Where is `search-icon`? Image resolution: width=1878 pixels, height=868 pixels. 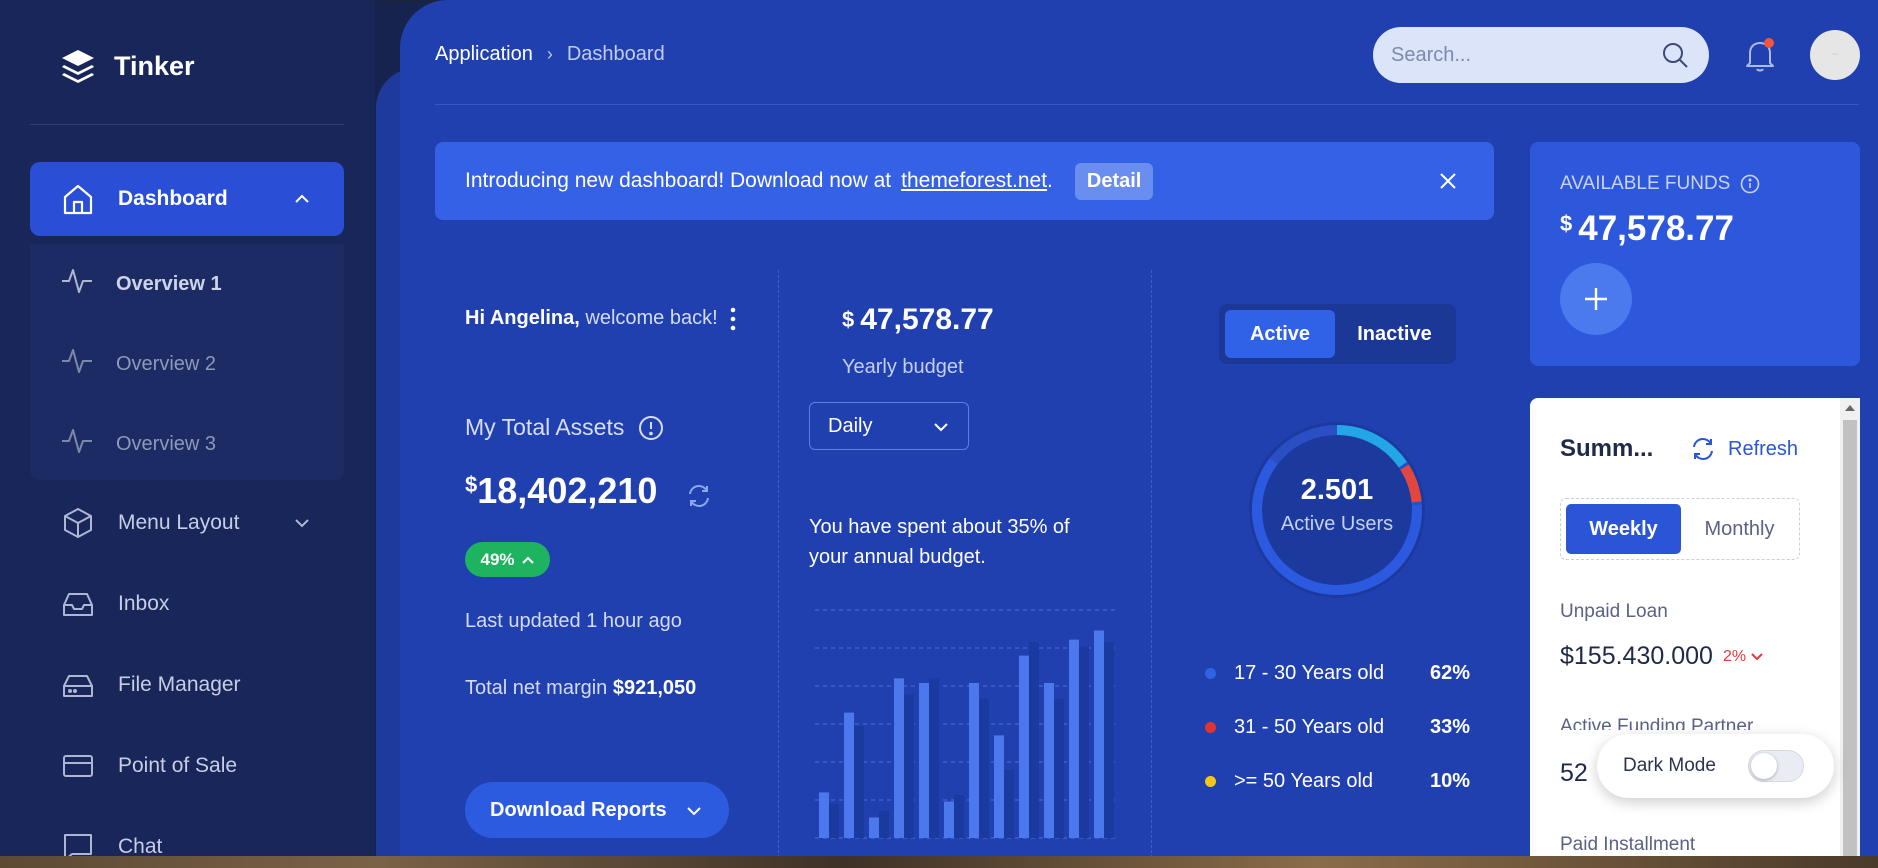
search-icon is located at coordinates (1675, 55).